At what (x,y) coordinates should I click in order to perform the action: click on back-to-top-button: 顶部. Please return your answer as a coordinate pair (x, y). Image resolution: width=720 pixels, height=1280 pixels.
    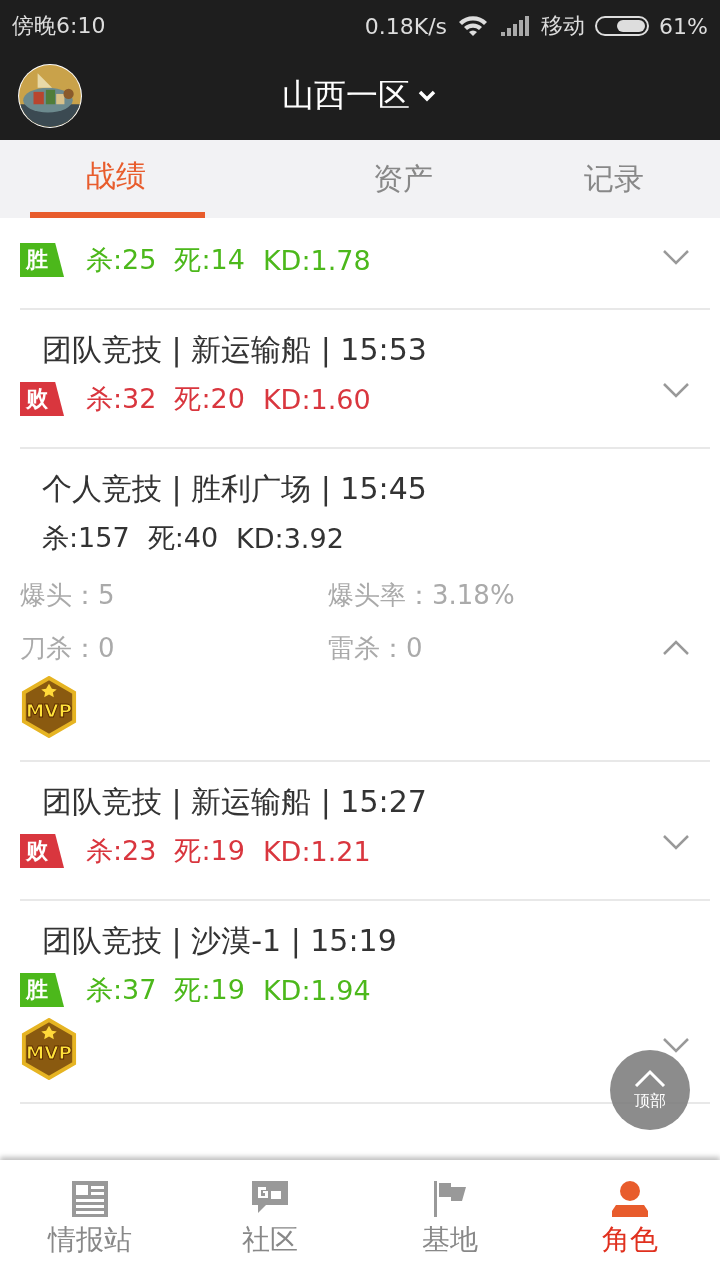
    Looking at the image, I should click on (650, 1090).